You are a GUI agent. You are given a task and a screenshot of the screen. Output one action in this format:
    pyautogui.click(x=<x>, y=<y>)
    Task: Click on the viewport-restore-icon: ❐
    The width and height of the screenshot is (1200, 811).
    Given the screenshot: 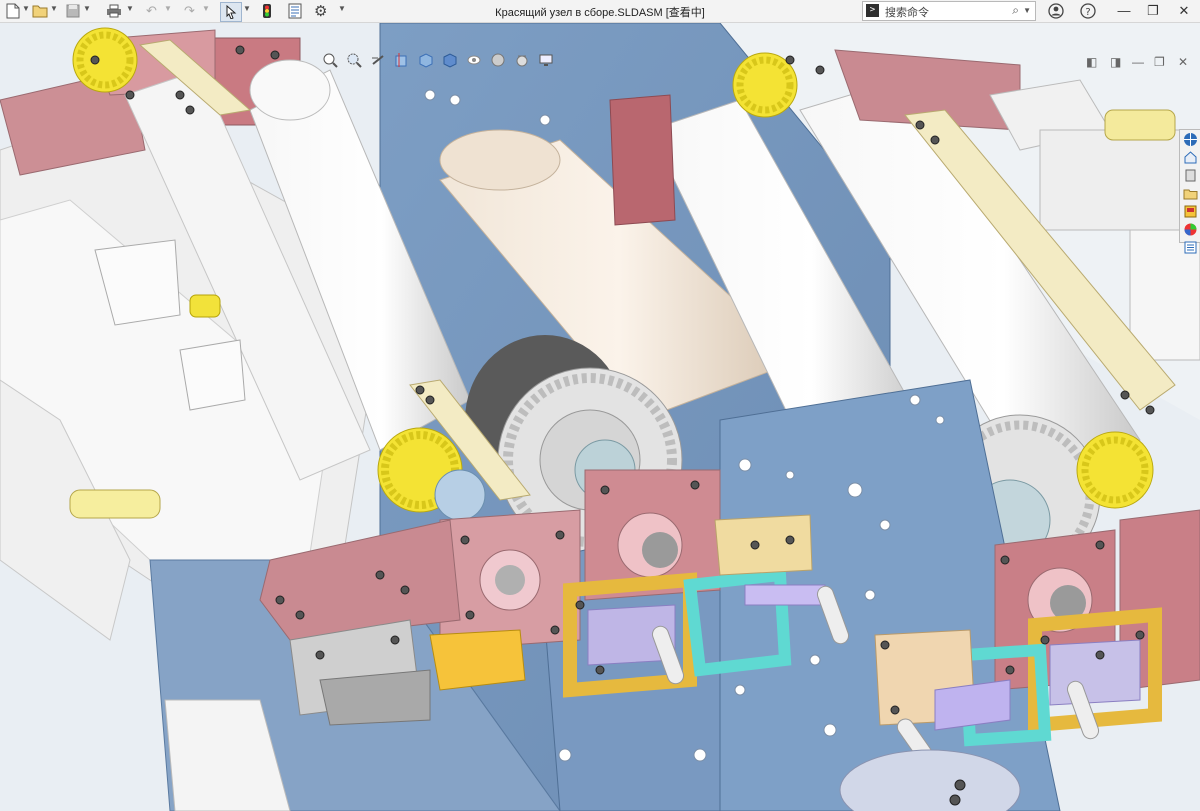 What is the action you would take?
    pyautogui.click(x=1159, y=62)
    